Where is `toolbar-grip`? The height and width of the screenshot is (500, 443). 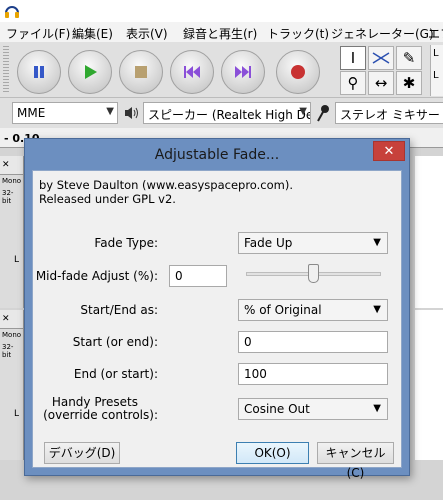
toolbar-grip is located at coordinates (6, 70).